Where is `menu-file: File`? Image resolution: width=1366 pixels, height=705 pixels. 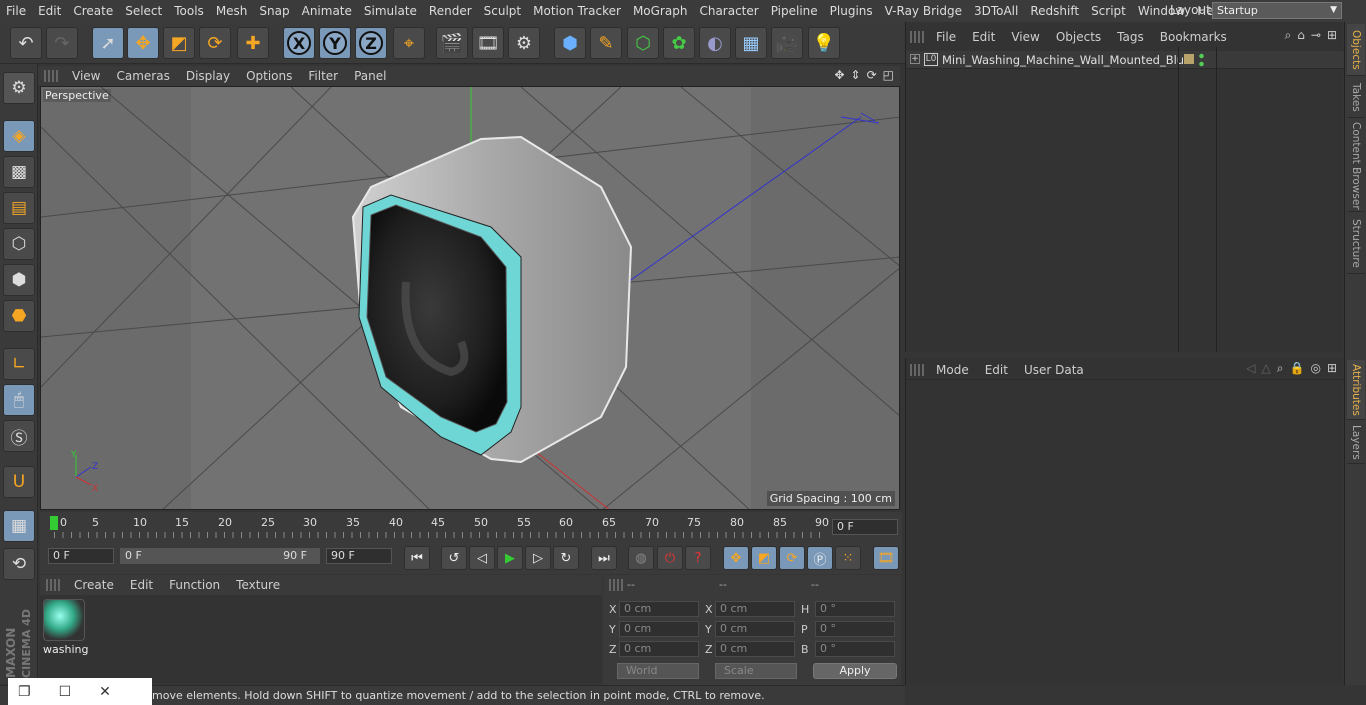 menu-file: File is located at coordinates (16, 11).